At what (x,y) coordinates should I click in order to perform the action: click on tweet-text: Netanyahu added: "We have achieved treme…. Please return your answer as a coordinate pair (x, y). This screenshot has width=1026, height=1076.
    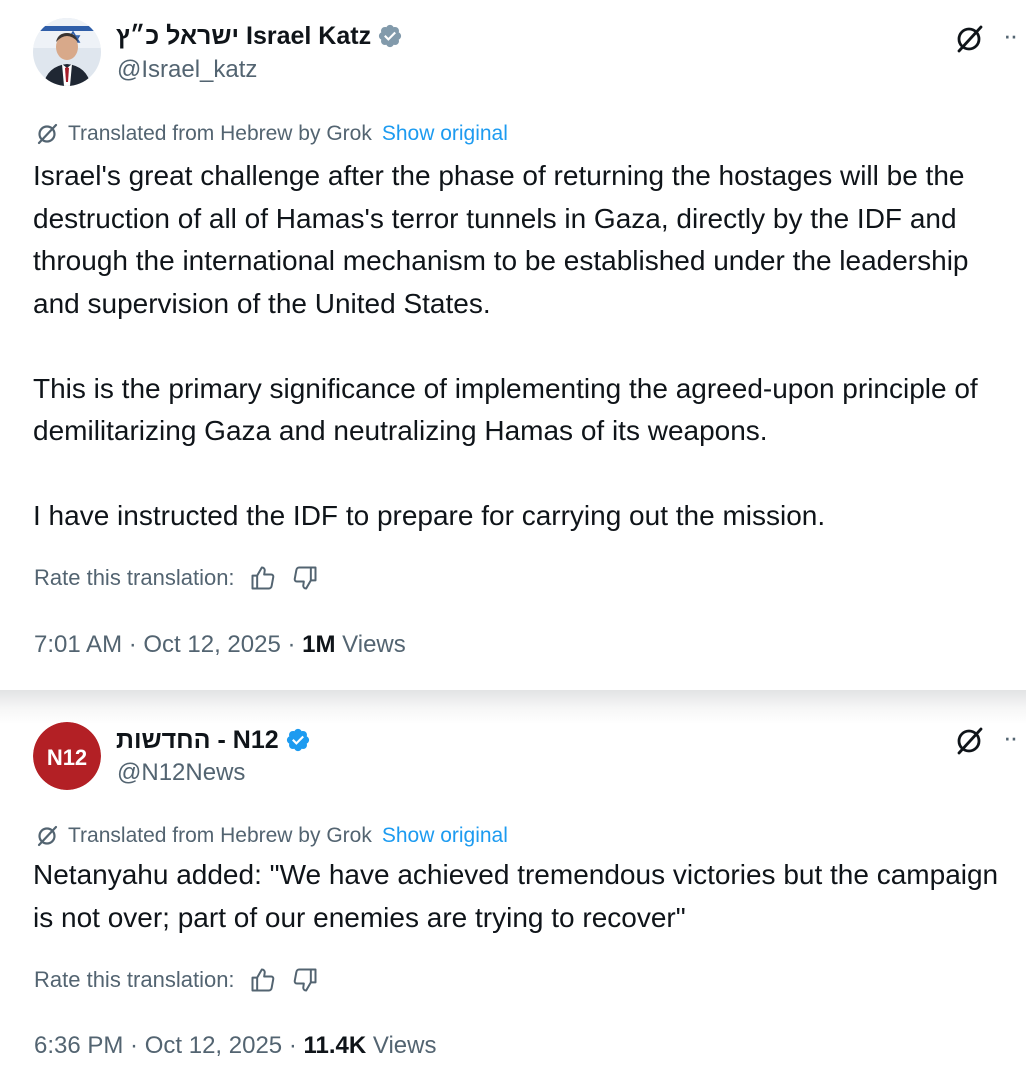
    Looking at the image, I should click on (520, 896).